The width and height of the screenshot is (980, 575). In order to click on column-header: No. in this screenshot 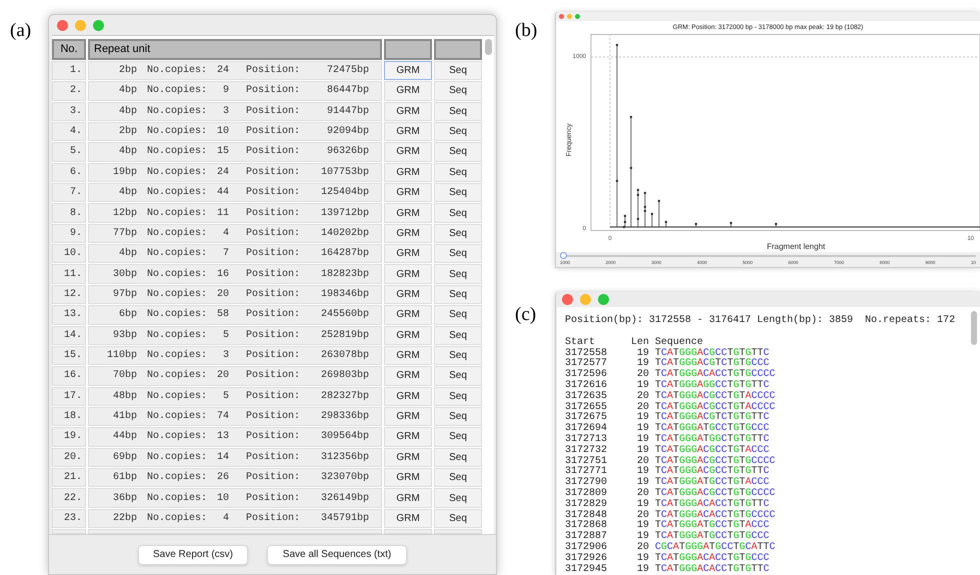, I will do `click(69, 49)`.